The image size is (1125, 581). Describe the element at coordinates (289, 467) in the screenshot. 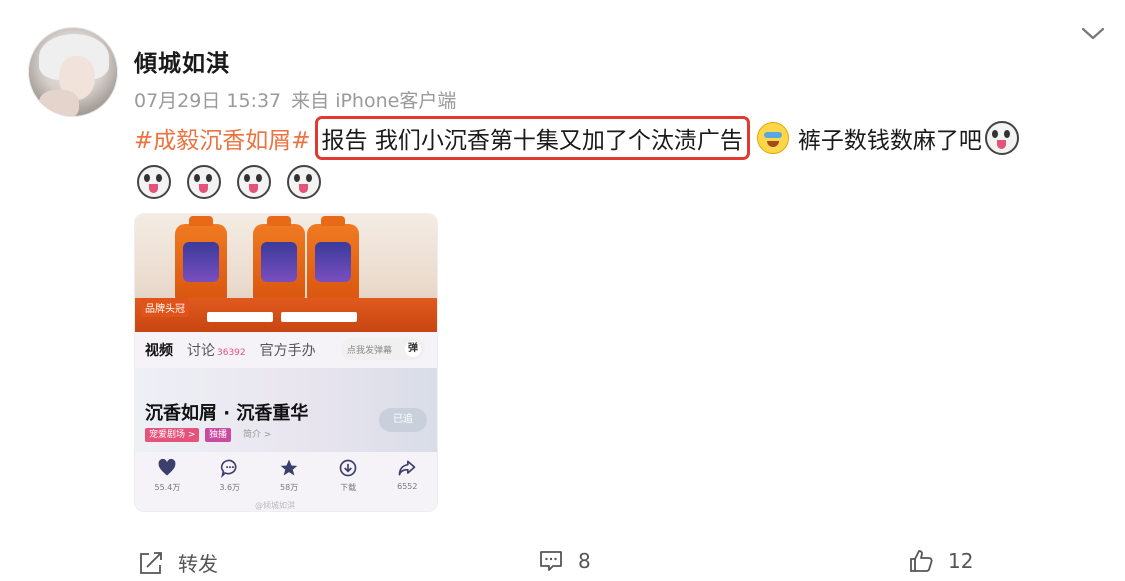

I see `star-icon` at that location.